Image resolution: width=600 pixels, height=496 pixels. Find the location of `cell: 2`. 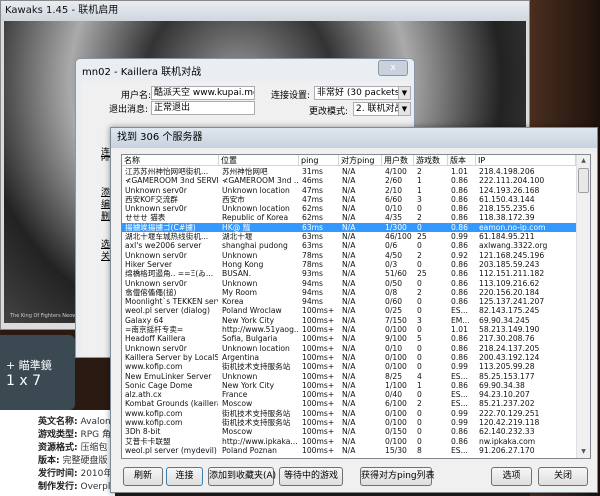

cell: 2 is located at coordinates (419, 292).